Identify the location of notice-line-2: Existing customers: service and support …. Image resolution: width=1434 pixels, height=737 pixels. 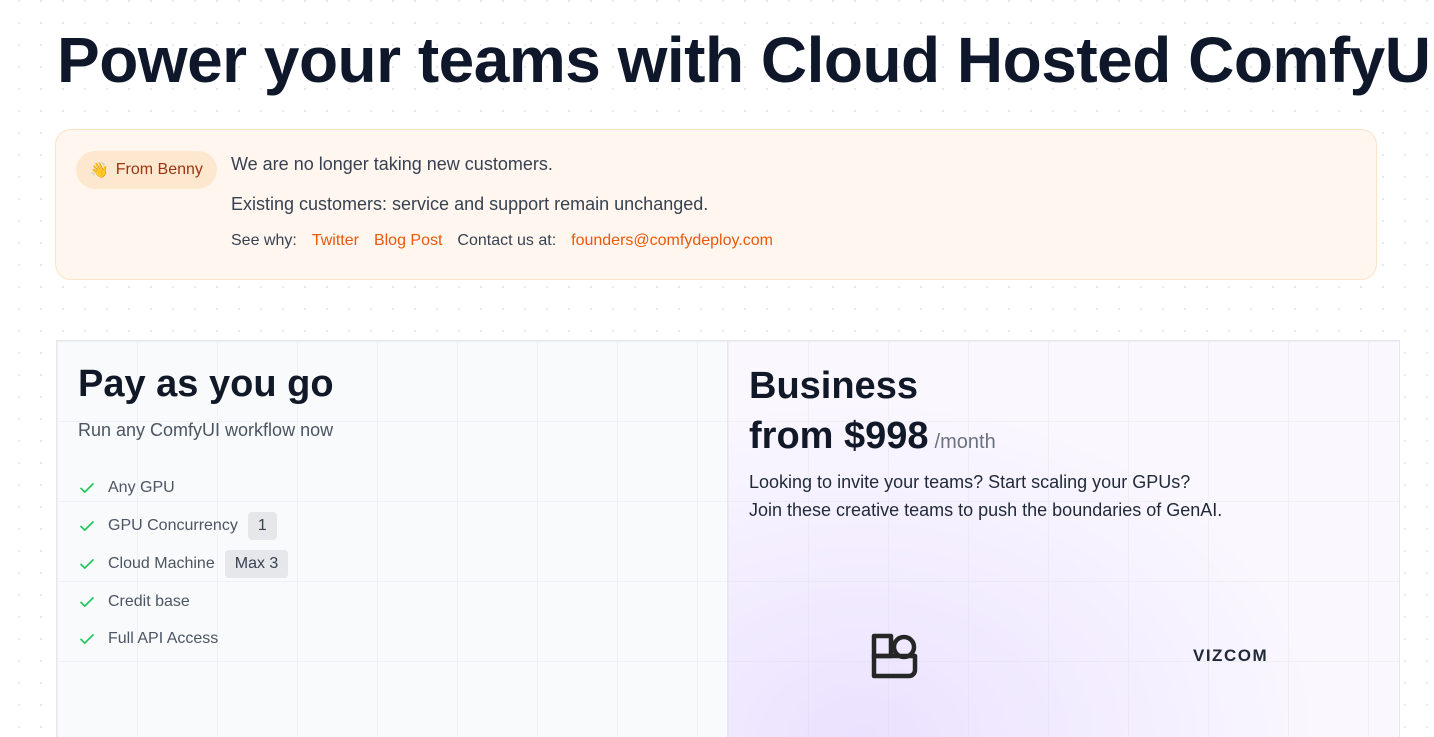
(470, 204).